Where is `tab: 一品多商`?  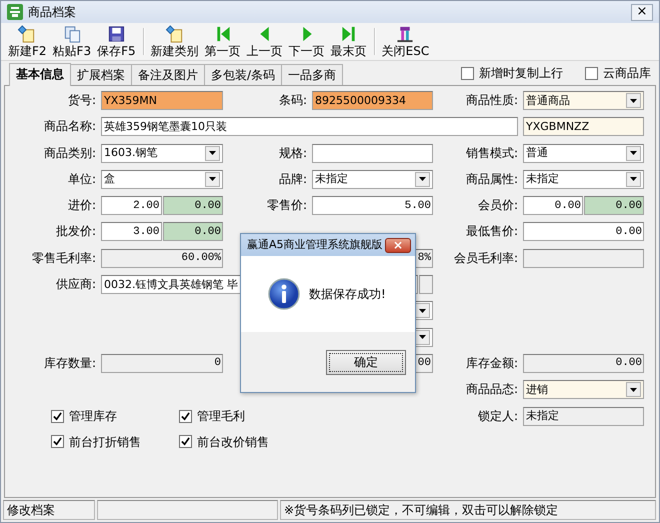 tab: 一品多商 is located at coordinates (312, 74).